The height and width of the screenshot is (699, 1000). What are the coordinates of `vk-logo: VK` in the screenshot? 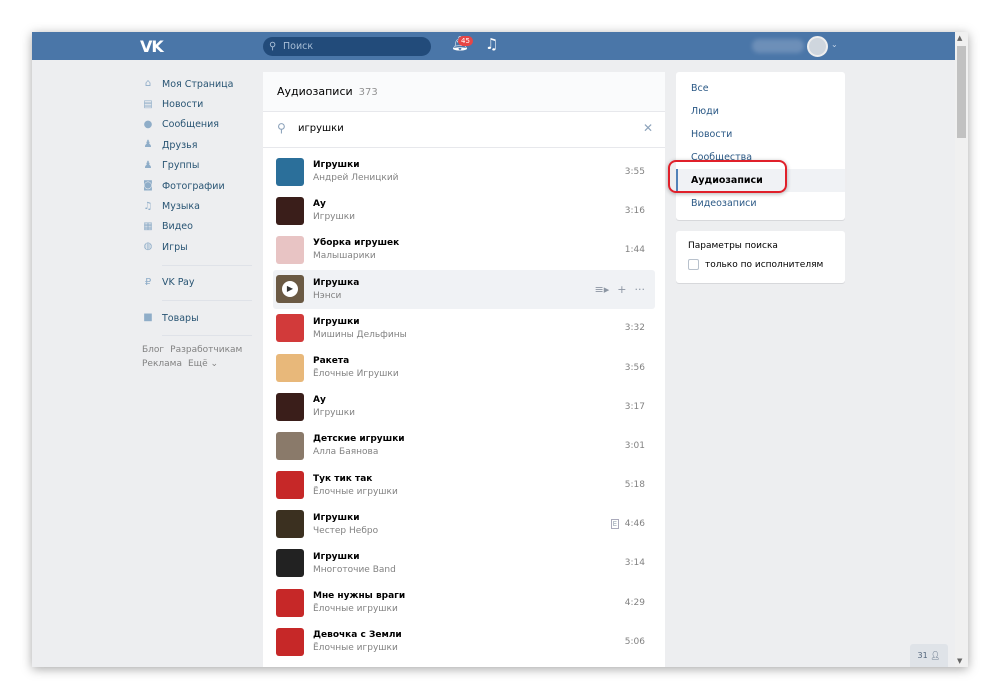 It's located at (152, 46).